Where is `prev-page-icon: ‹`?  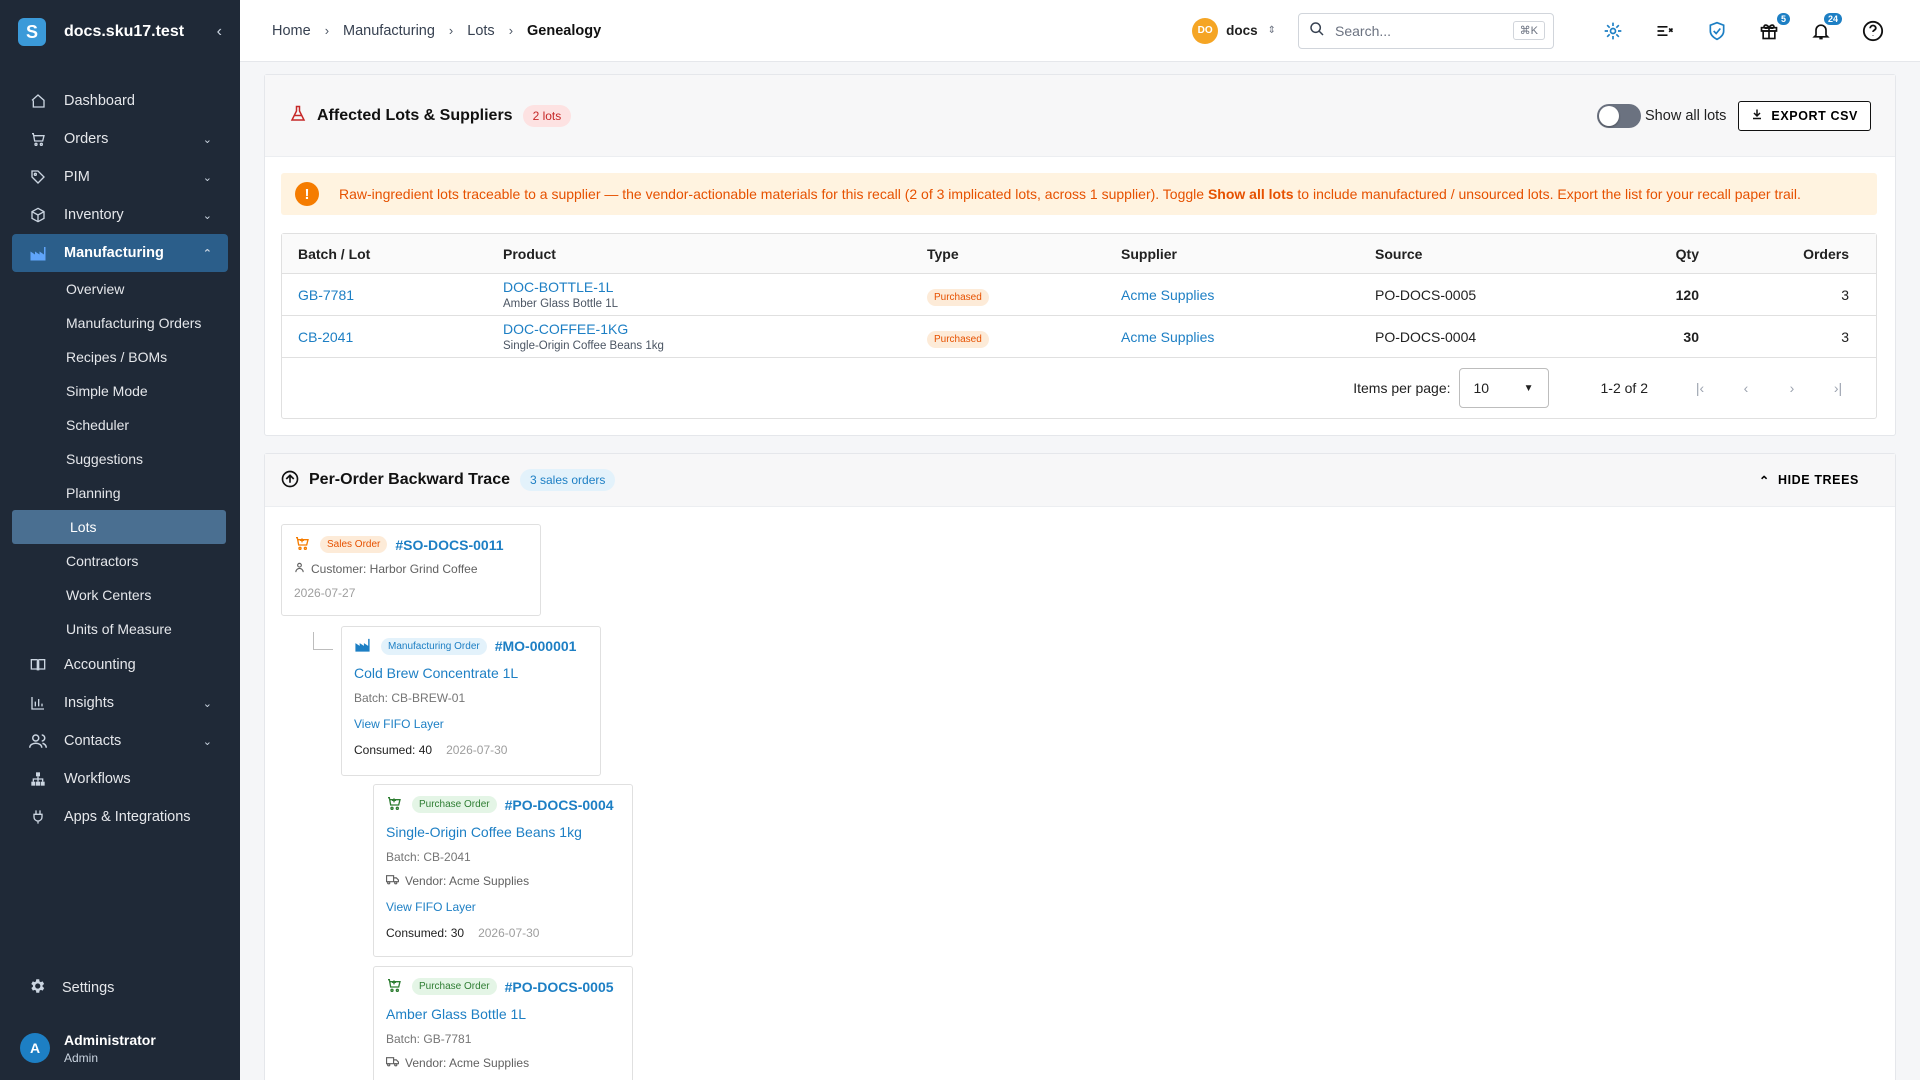
prev-page-icon: ‹ is located at coordinates (1746, 388).